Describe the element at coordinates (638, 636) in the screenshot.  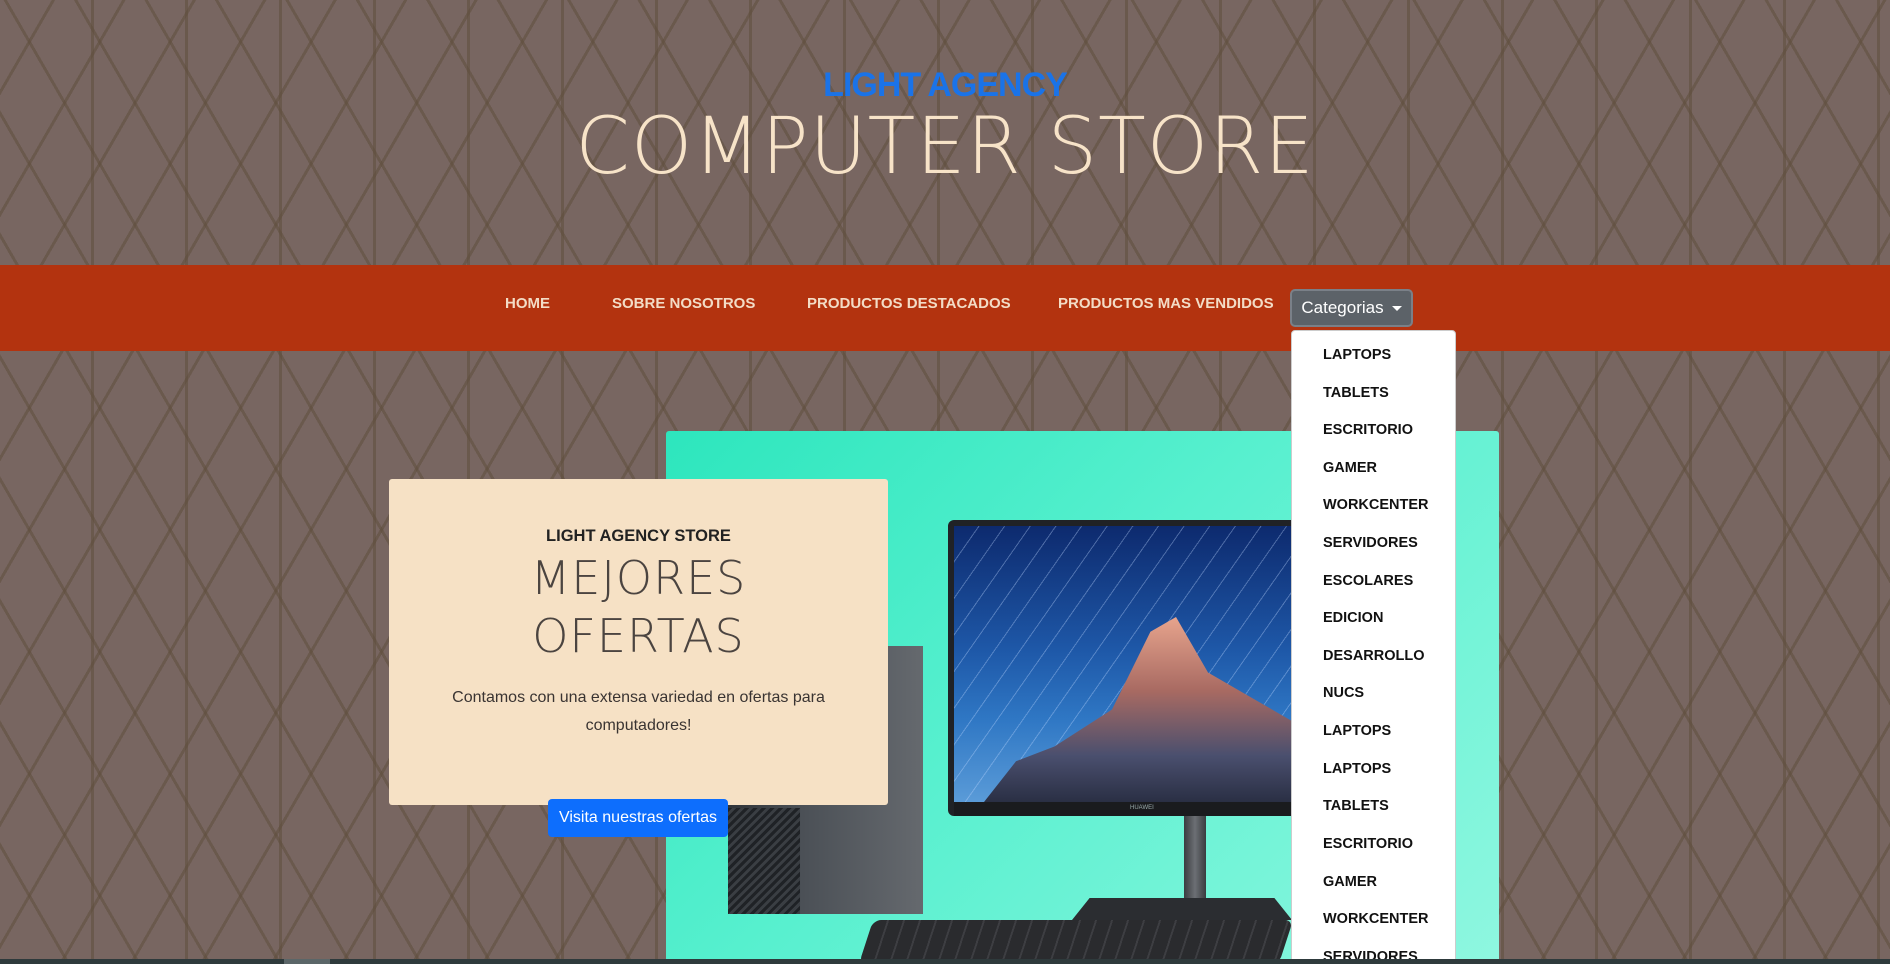
I see `promo-title-line2: OFERTAS` at that location.